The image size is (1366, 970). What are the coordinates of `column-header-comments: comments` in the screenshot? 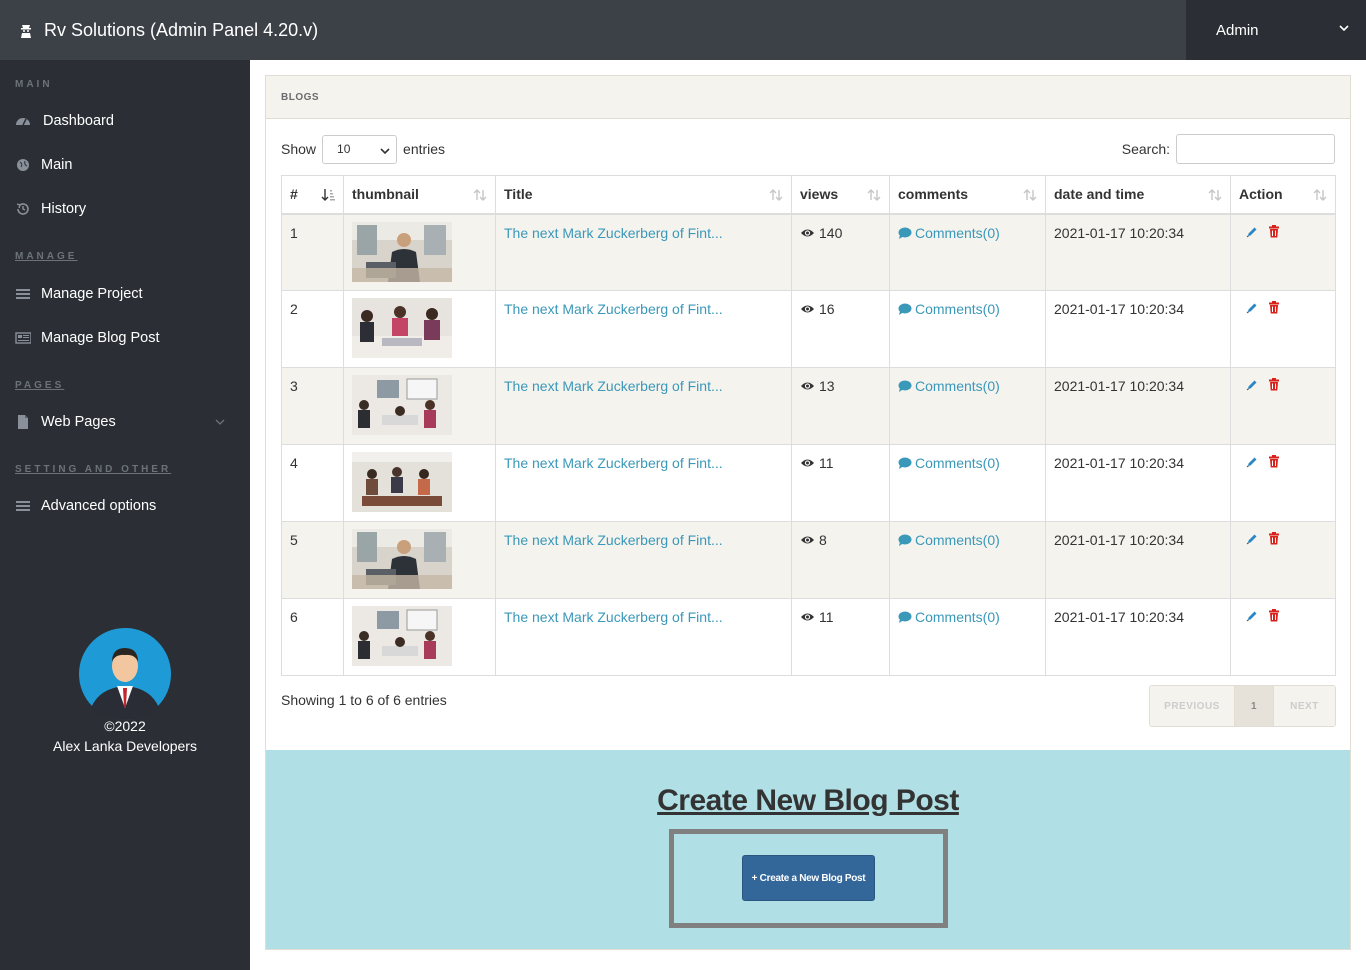 It's located at (967, 195).